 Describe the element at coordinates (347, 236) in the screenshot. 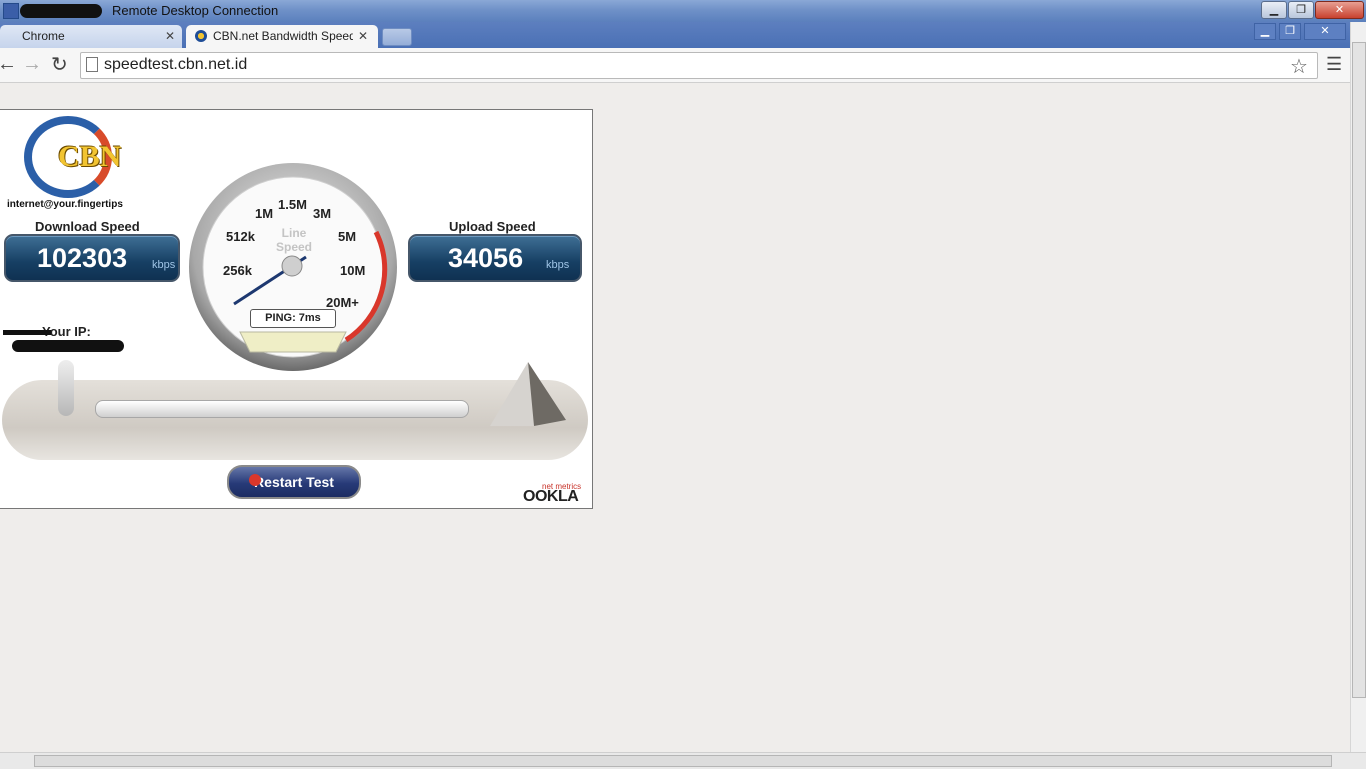

I see `tick-5m: 5M` at that location.